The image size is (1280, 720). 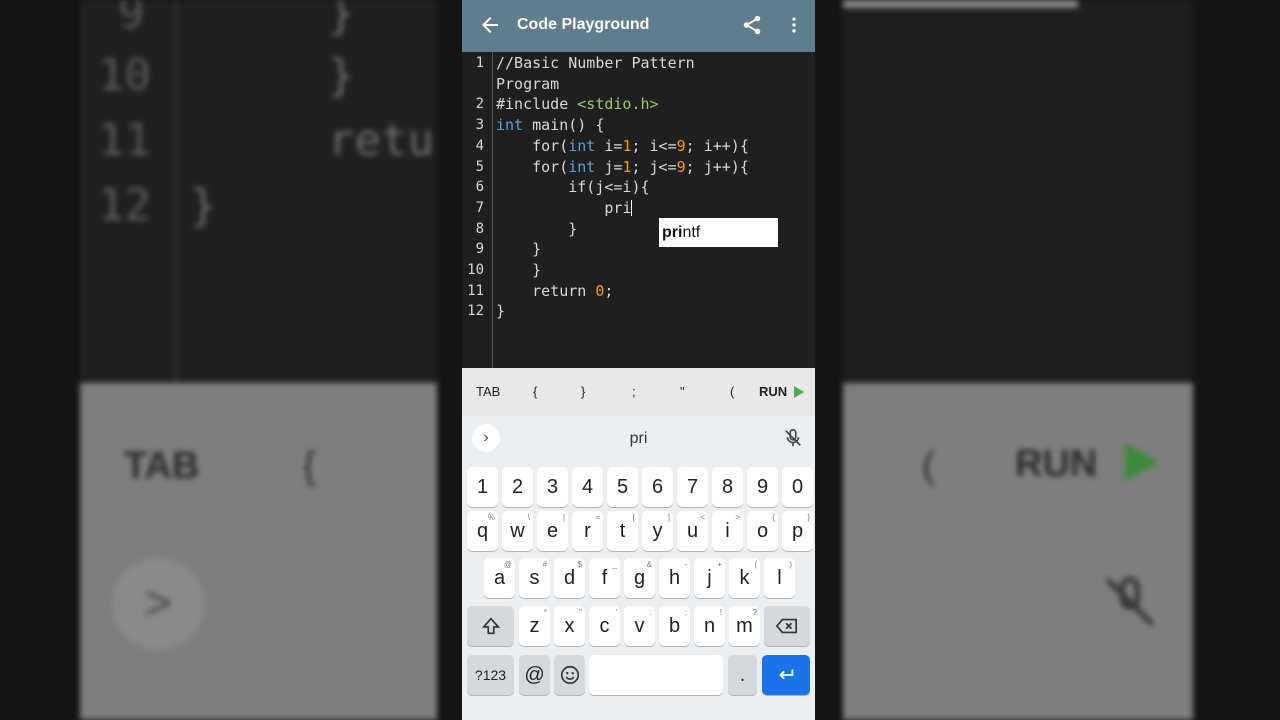 What do you see at coordinates (488, 391) in the screenshot?
I see `tab-key: TAB` at bounding box center [488, 391].